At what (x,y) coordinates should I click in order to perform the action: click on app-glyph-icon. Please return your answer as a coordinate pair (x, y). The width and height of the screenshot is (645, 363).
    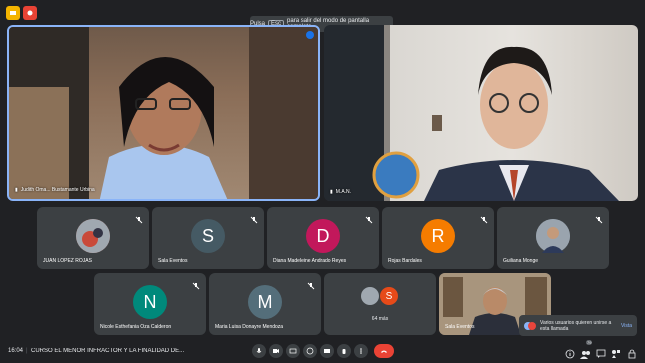
    Looking at the image, I should click on (13, 13).